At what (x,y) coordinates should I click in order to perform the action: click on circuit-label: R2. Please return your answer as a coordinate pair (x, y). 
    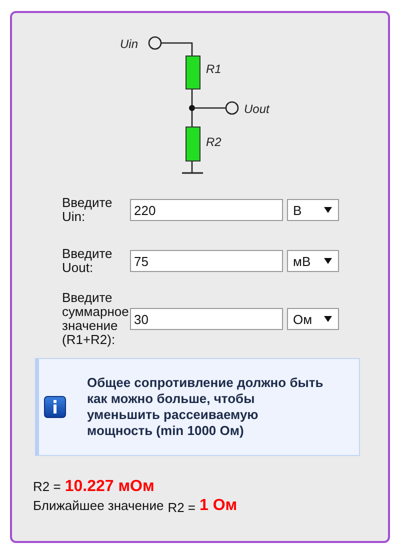
    Looking at the image, I should click on (214, 142).